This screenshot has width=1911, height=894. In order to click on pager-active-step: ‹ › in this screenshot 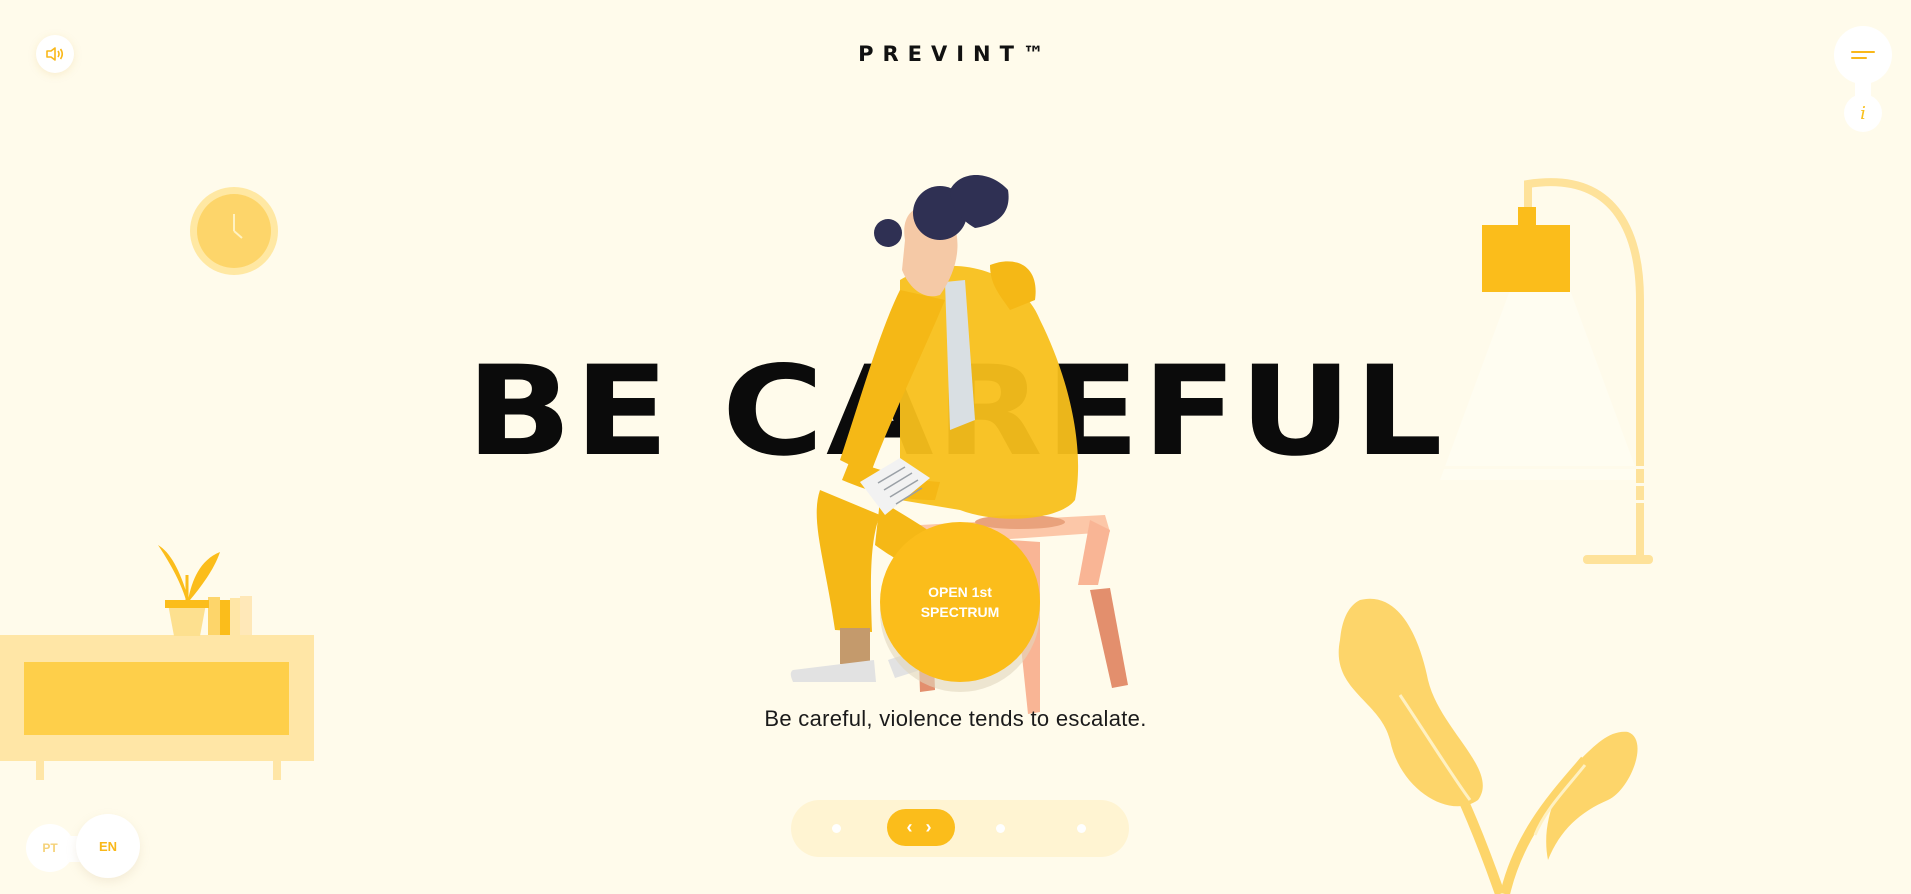, I will do `click(921, 827)`.